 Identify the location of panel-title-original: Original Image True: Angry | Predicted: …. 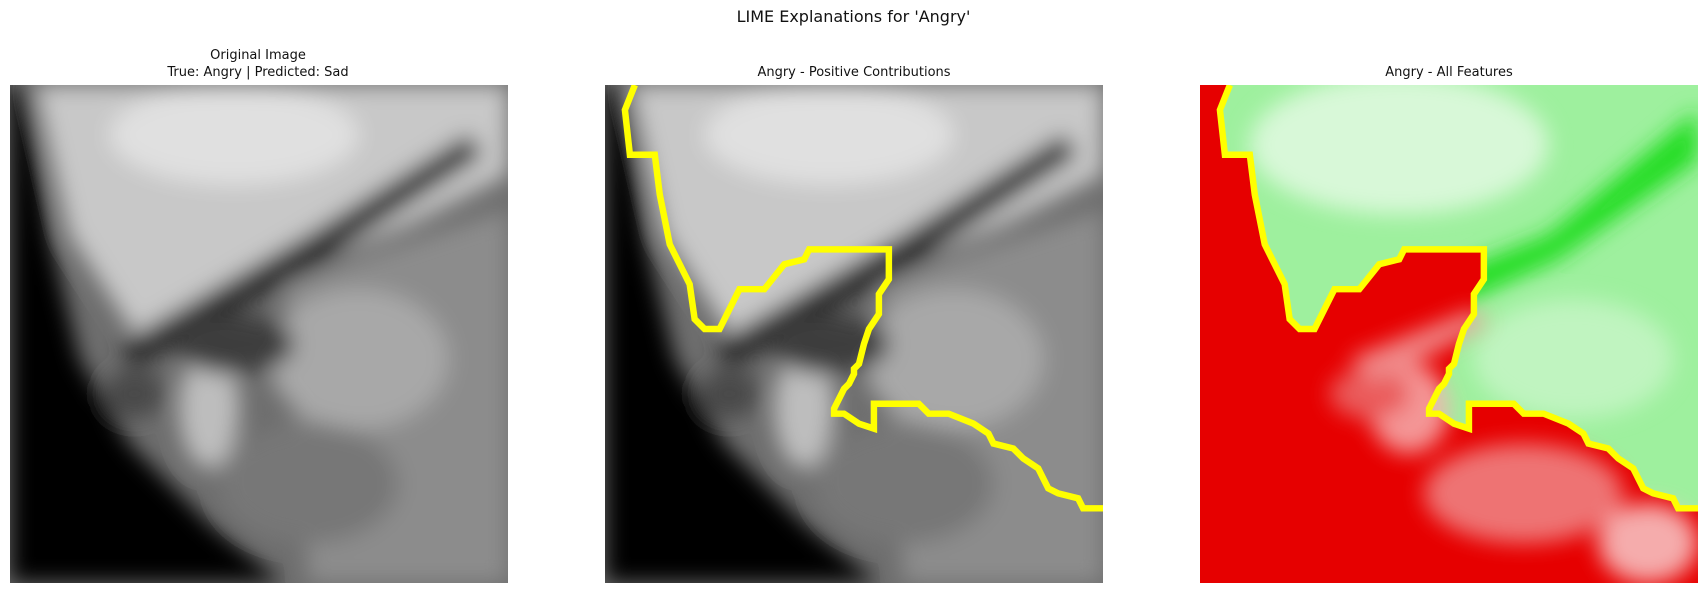
(258, 64).